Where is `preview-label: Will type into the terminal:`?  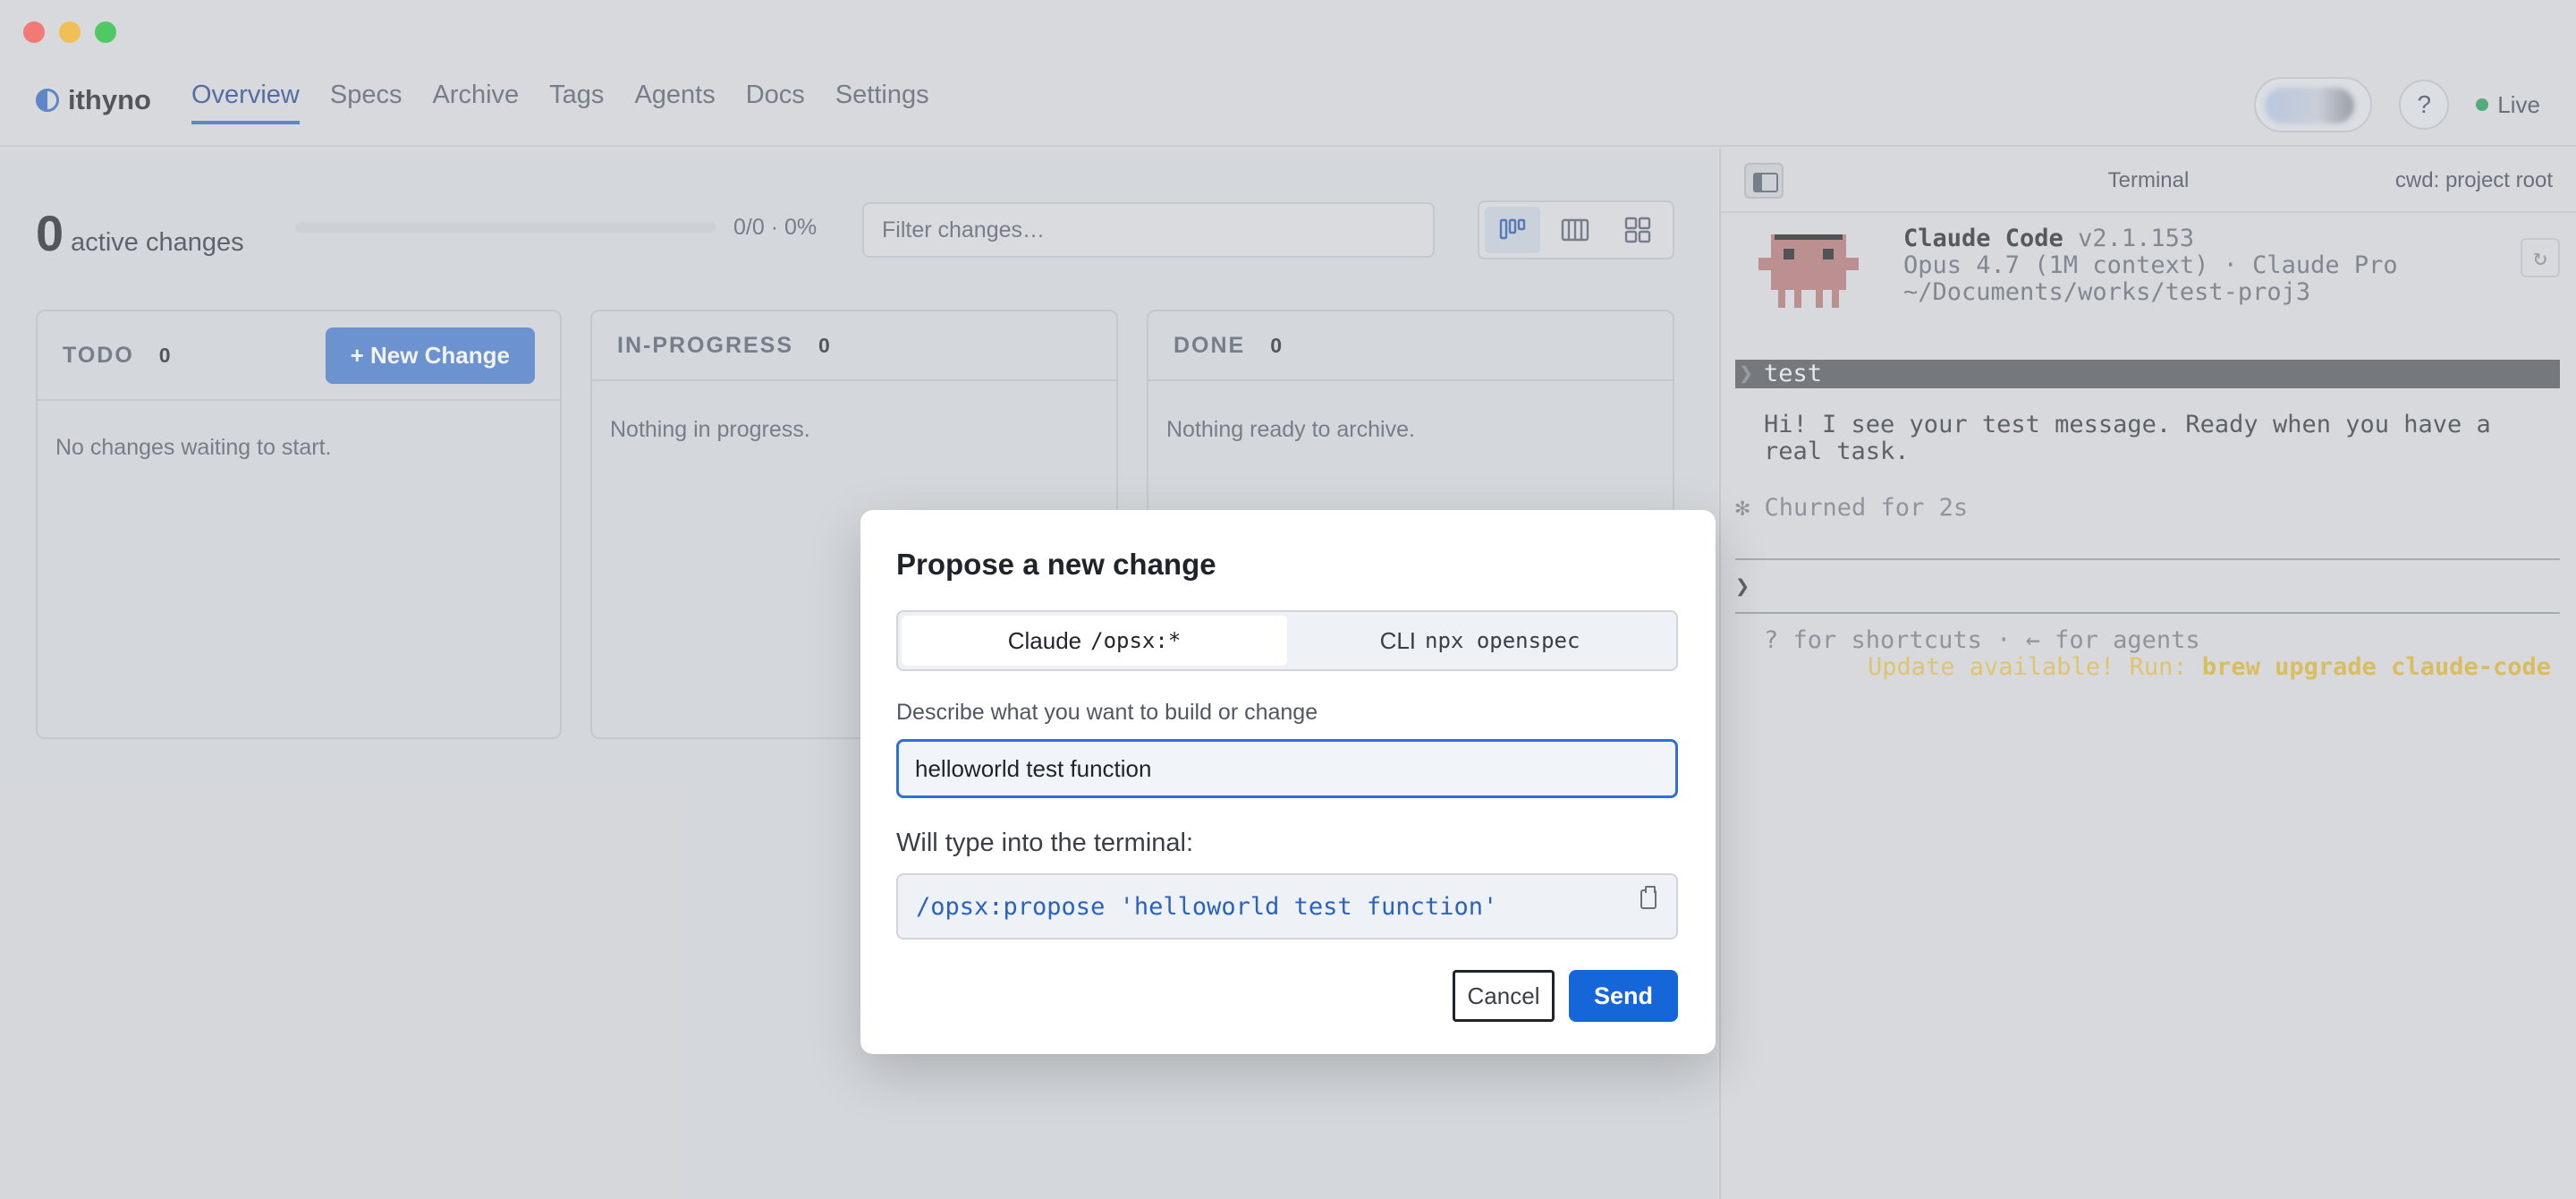
preview-label: Will type into the terminal: is located at coordinates (1045, 843).